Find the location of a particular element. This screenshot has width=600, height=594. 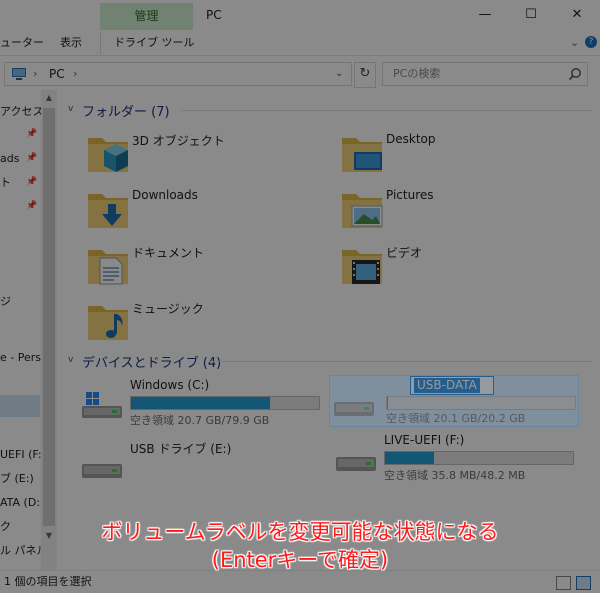

folder-label: Downloads is located at coordinates (165, 195).